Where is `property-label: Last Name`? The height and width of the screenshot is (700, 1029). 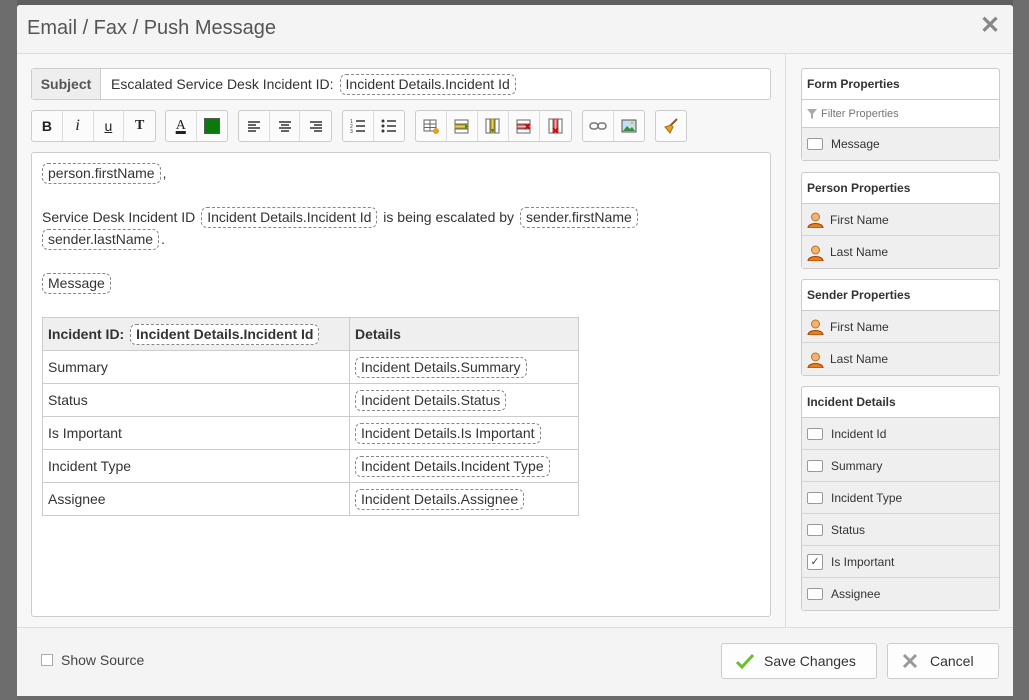 property-label: Last Name is located at coordinates (859, 252).